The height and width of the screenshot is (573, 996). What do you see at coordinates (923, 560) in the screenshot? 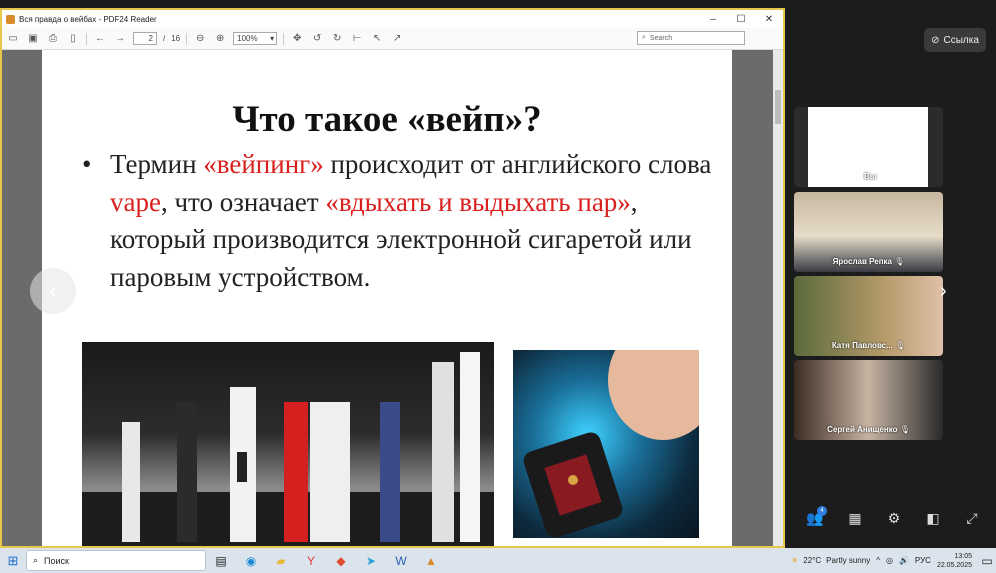
I see `language-indicator: РУС` at bounding box center [923, 560].